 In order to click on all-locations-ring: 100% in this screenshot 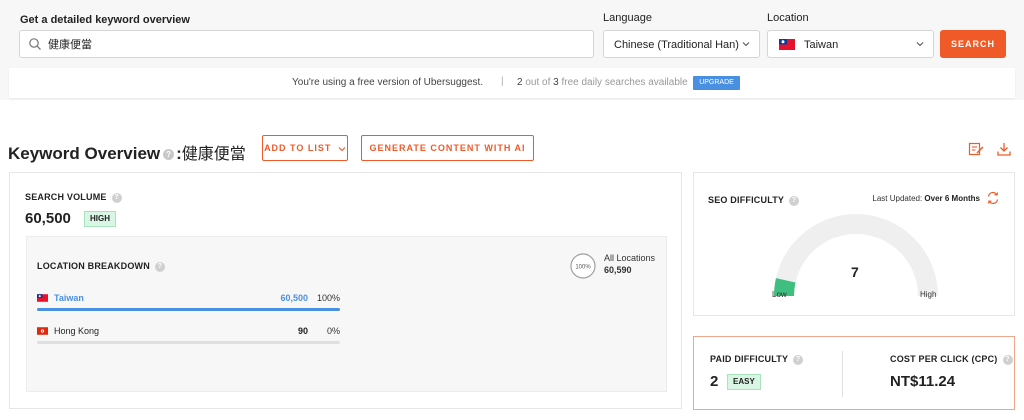, I will do `click(583, 266)`.